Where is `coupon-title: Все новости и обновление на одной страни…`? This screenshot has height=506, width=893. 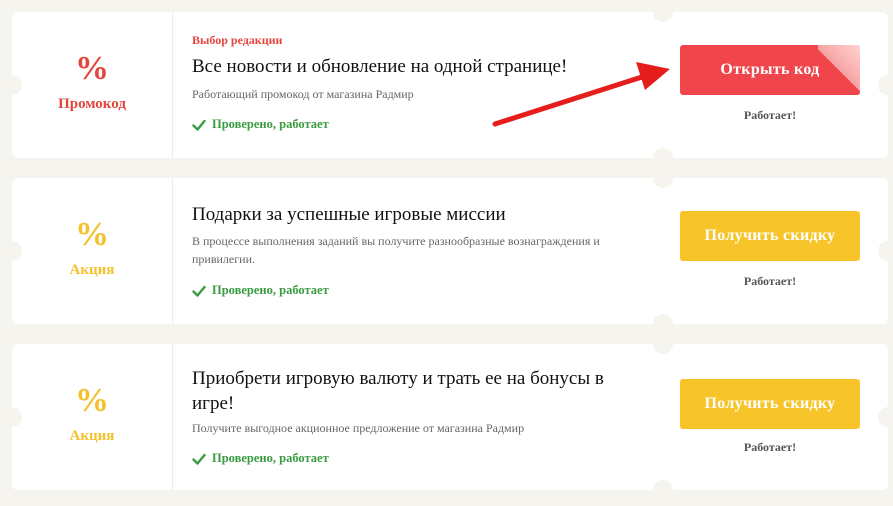 coupon-title: Все новости и обновление на одной страни… is located at coordinates (422, 66).